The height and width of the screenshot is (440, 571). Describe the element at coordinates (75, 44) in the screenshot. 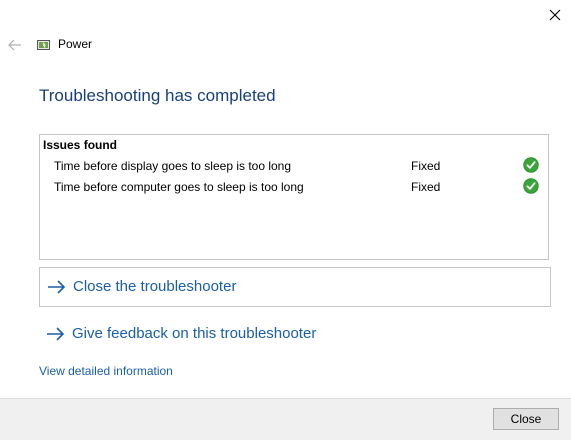

I see `window-title: Power` at that location.